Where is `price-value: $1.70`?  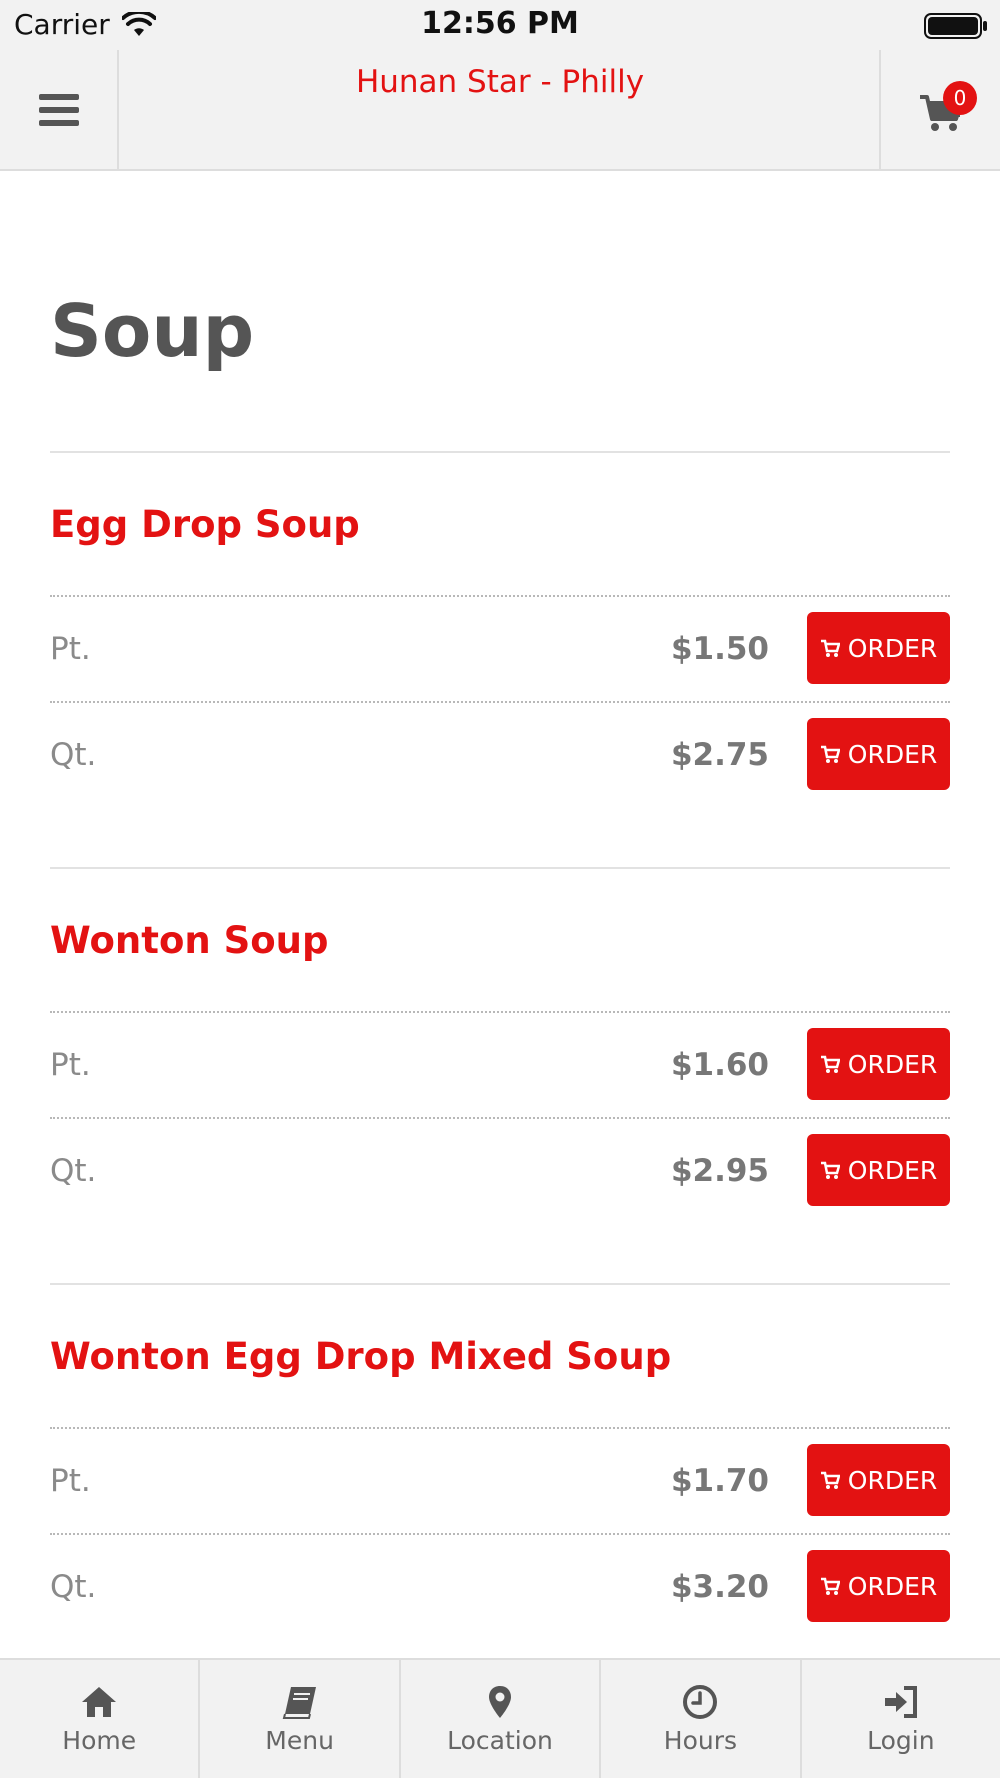
price-value: $1.70 is located at coordinates (719, 1481).